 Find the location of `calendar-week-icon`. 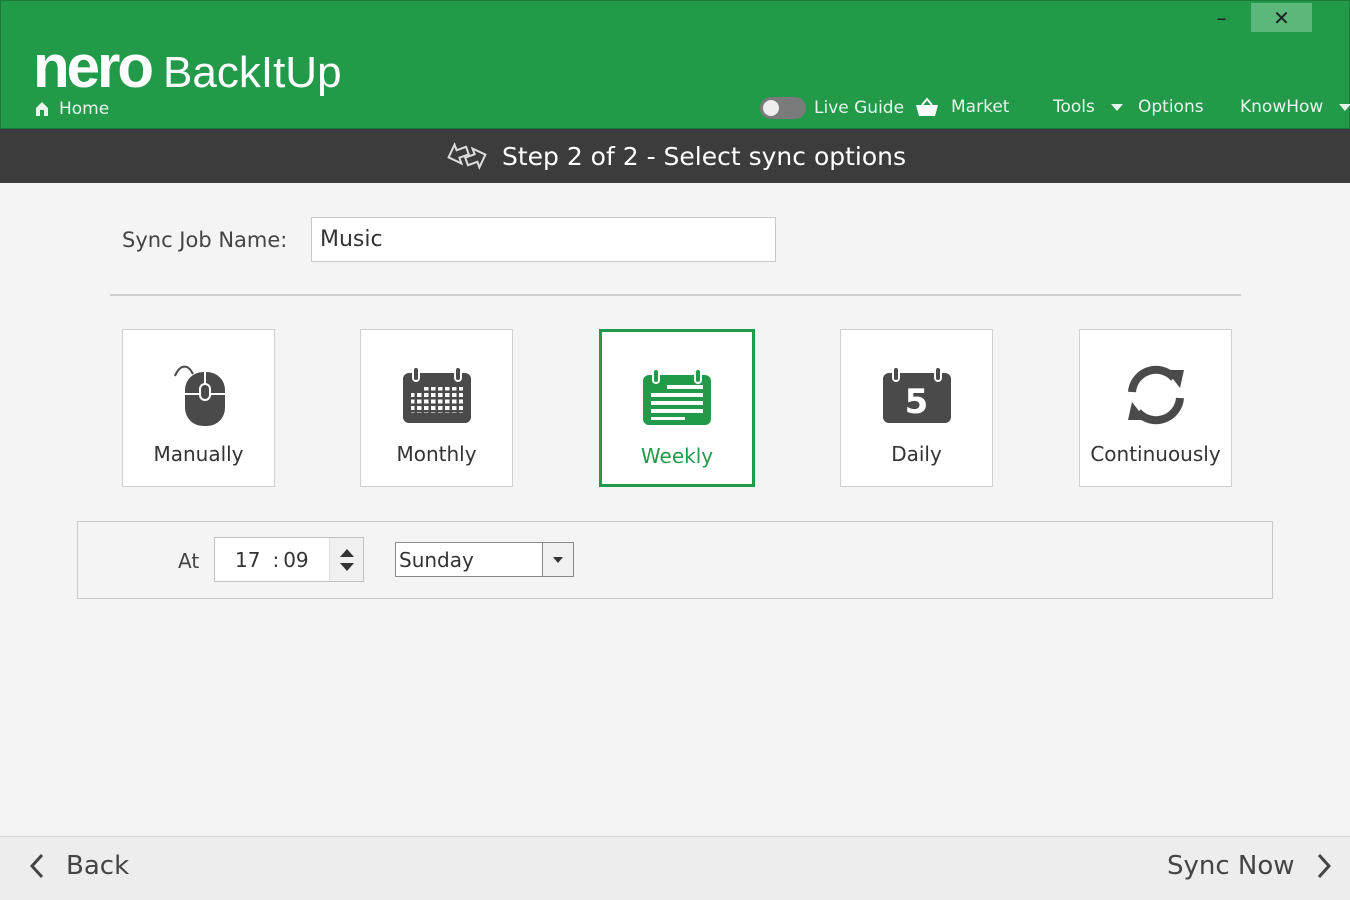

calendar-week-icon is located at coordinates (677, 397).